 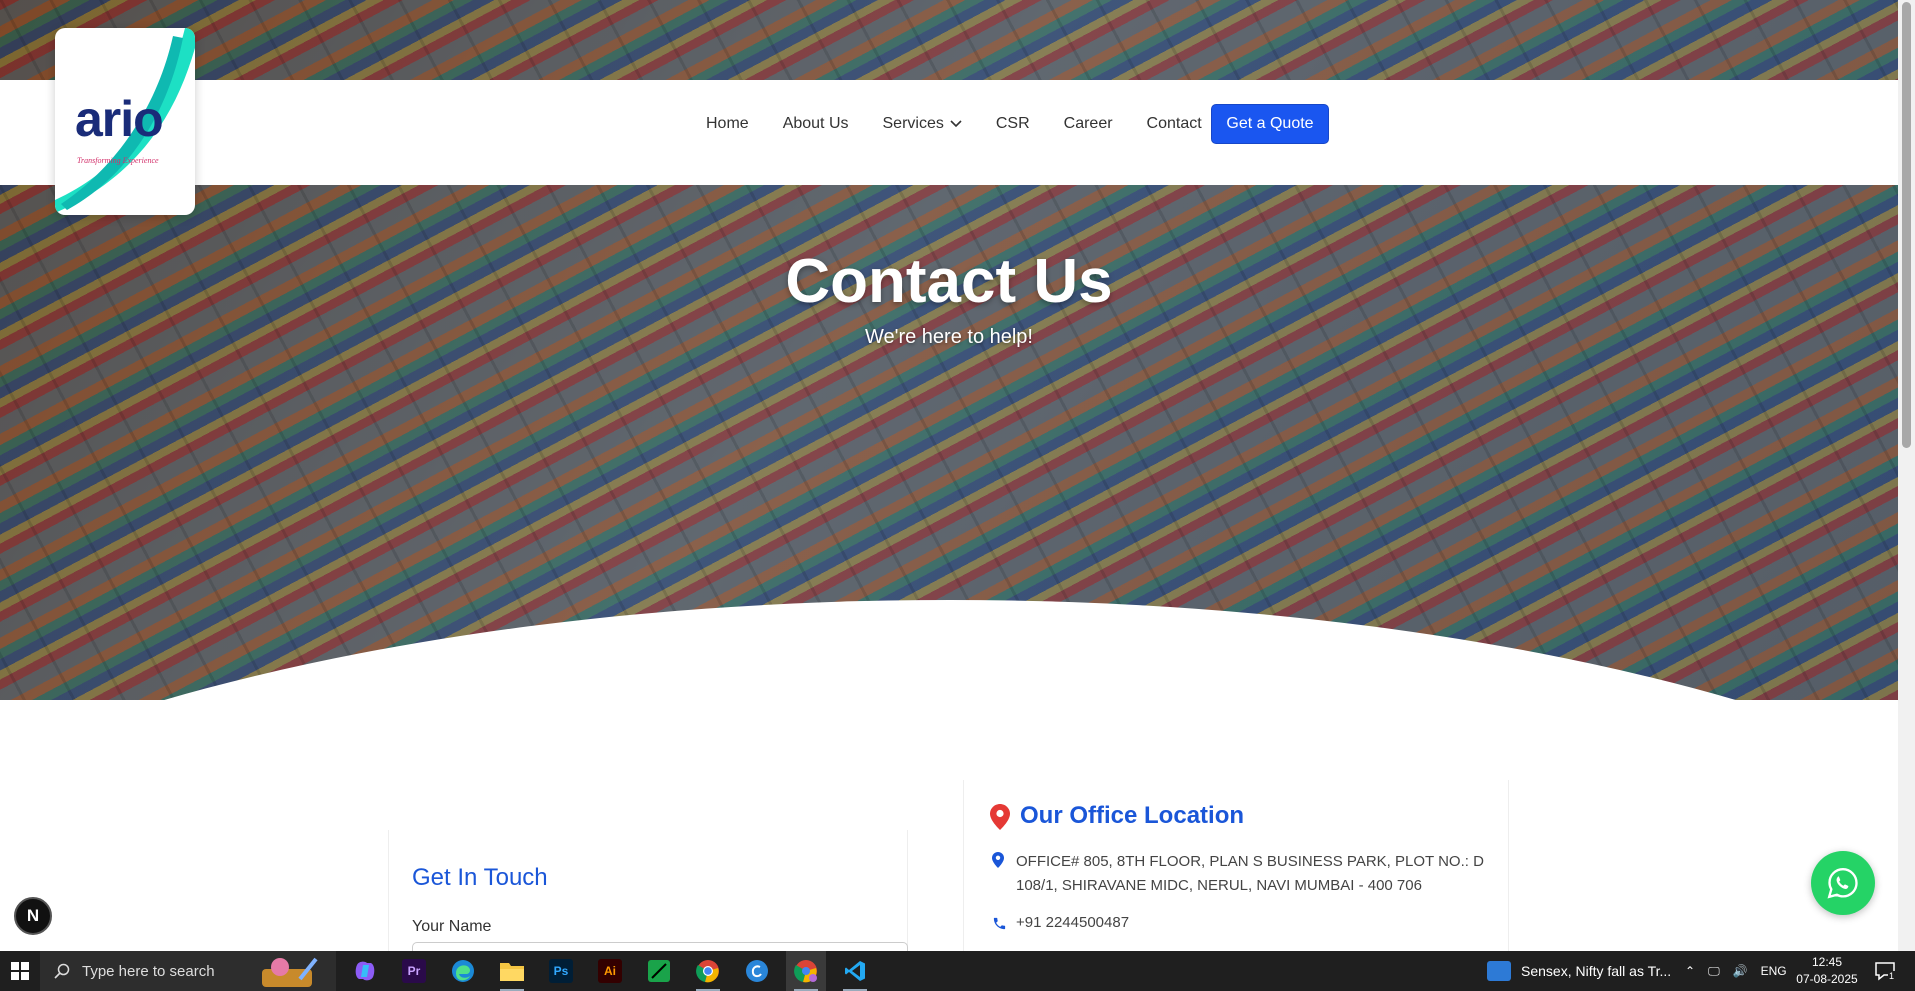 I want to click on search-highlight-icon, so click(x=290, y=972).